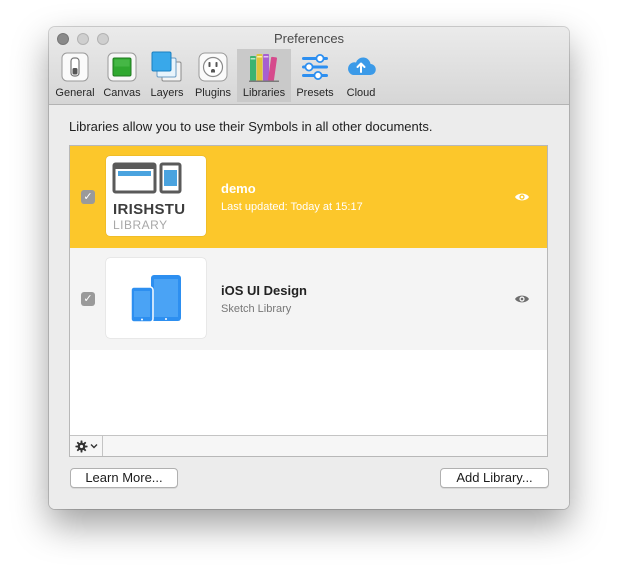  I want to click on tab-canvas: Canvas, so click(122, 75).